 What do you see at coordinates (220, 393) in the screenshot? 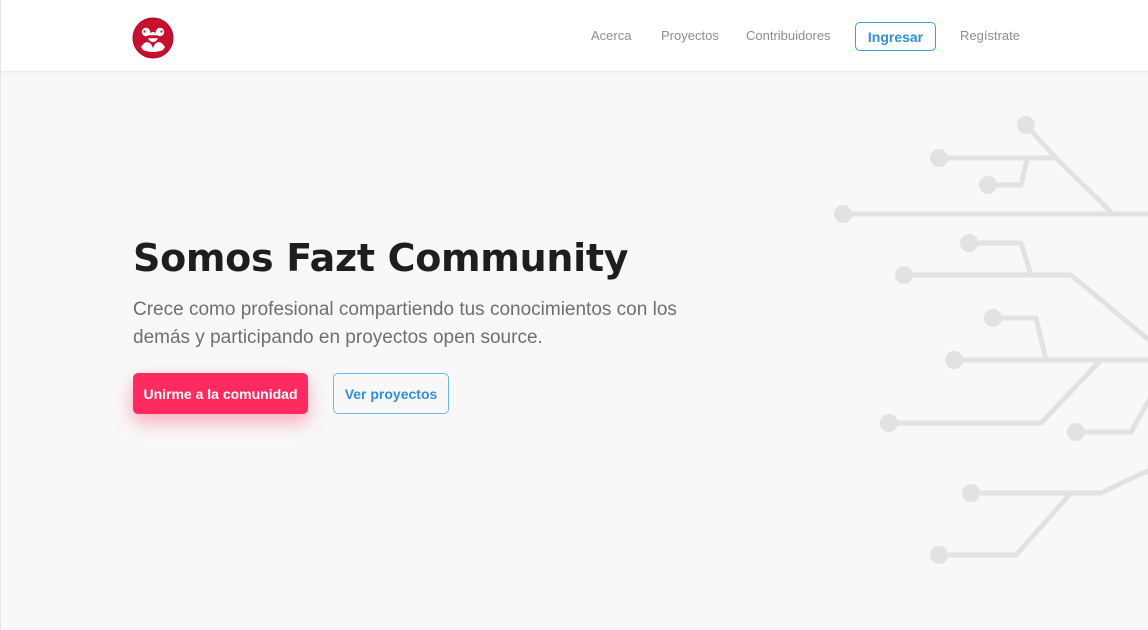
I see `join-community-button: Unirme a la comunidad` at bounding box center [220, 393].